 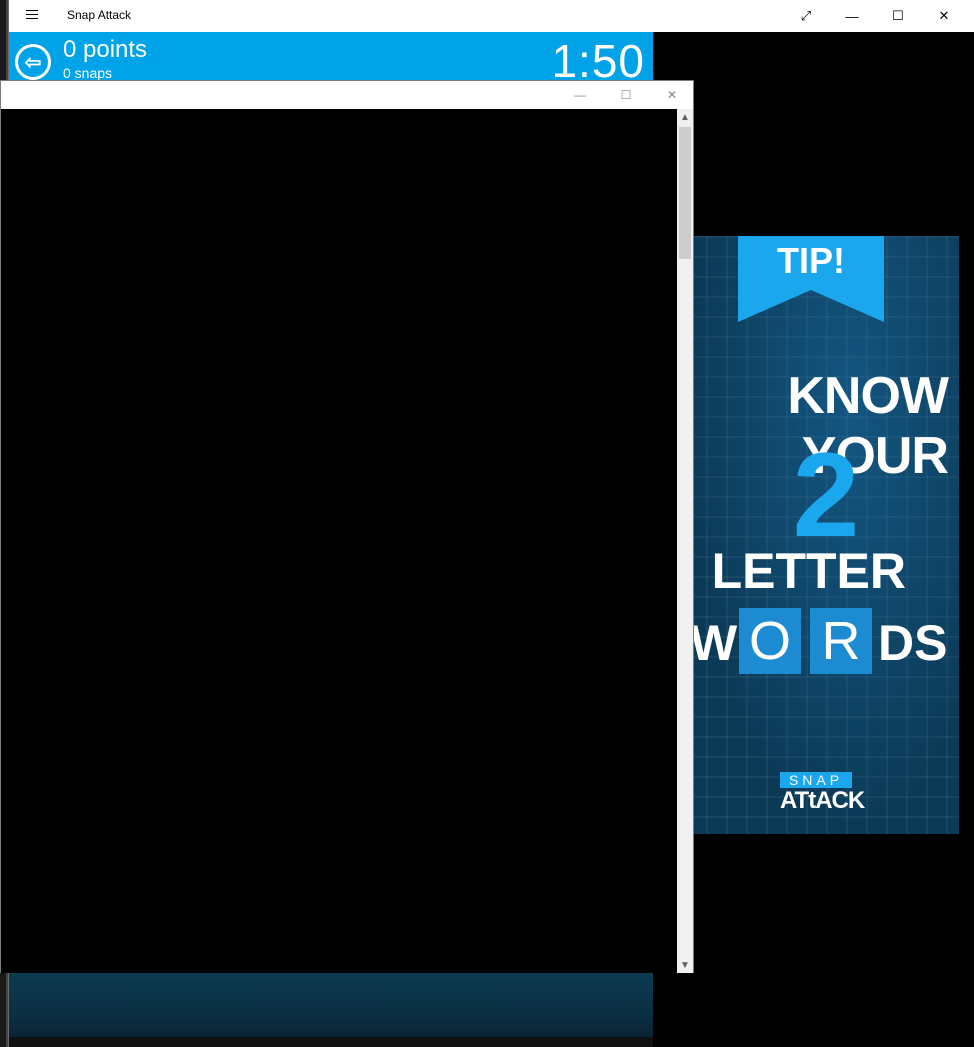 What do you see at coordinates (944, 16) in the screenshot?
I see `close-button: ✕` at bounding box center [944, 16].